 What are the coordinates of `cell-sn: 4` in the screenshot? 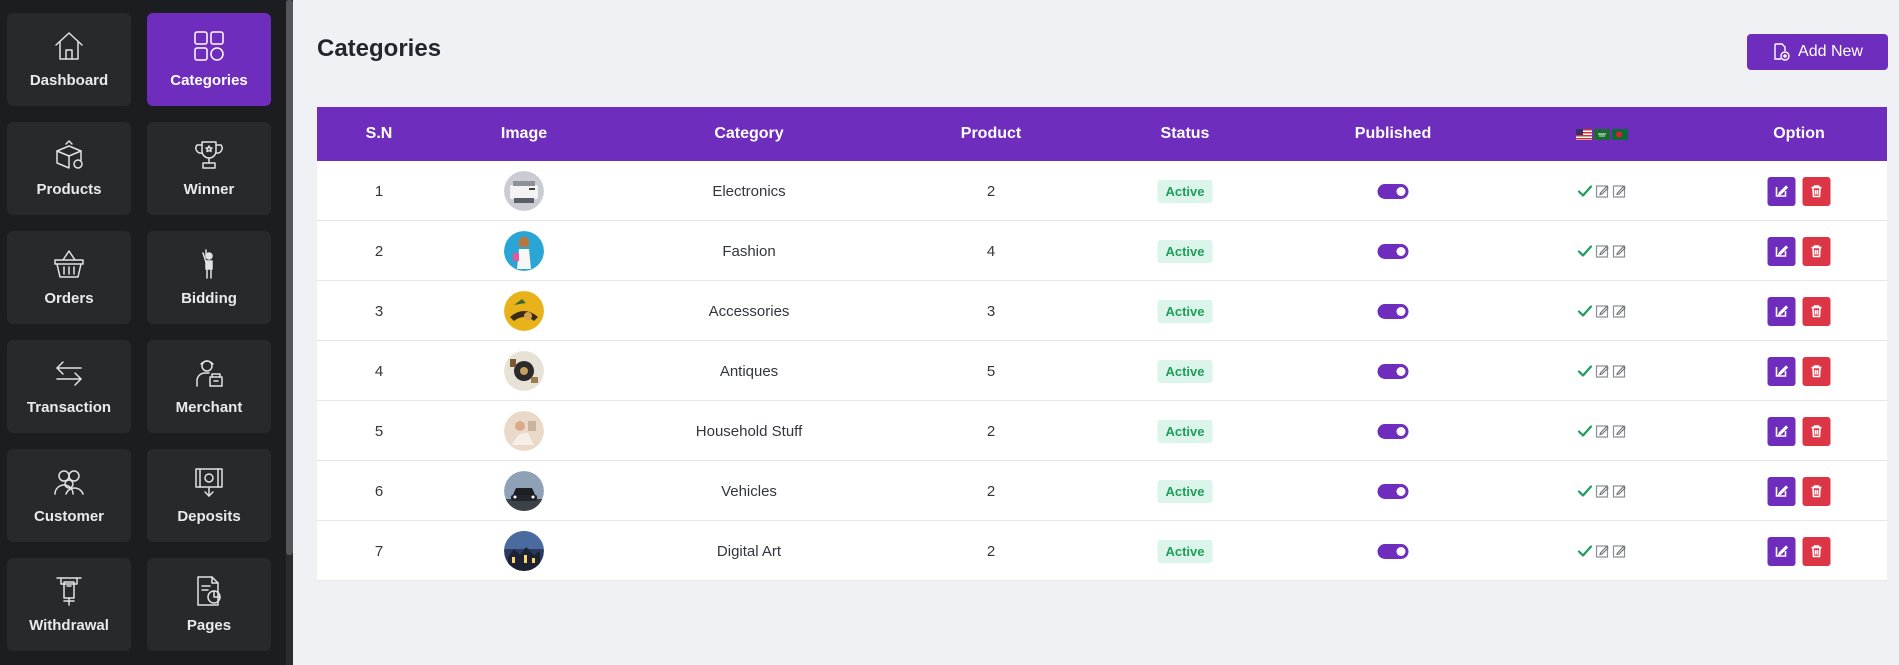 It's located at (379, 371).